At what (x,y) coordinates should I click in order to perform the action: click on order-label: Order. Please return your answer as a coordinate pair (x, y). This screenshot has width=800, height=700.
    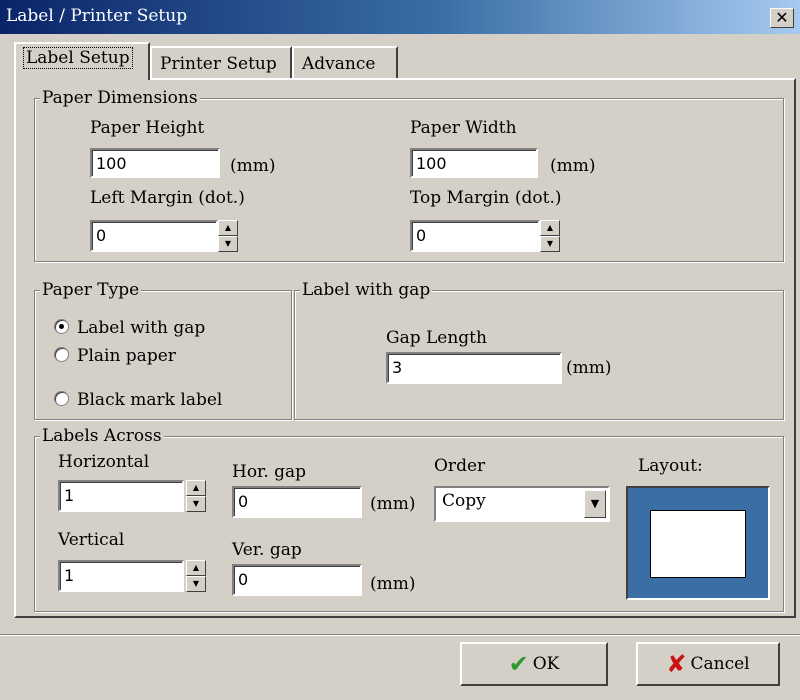
    Looking at the image, I should click on (460, 466).